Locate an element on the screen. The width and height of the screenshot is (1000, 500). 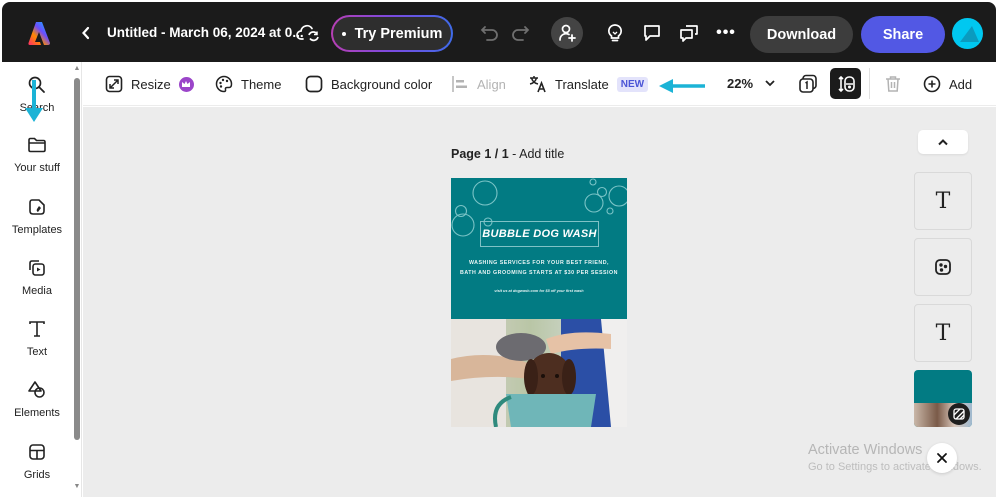
layers-icon is located at coordinates (846, 83).